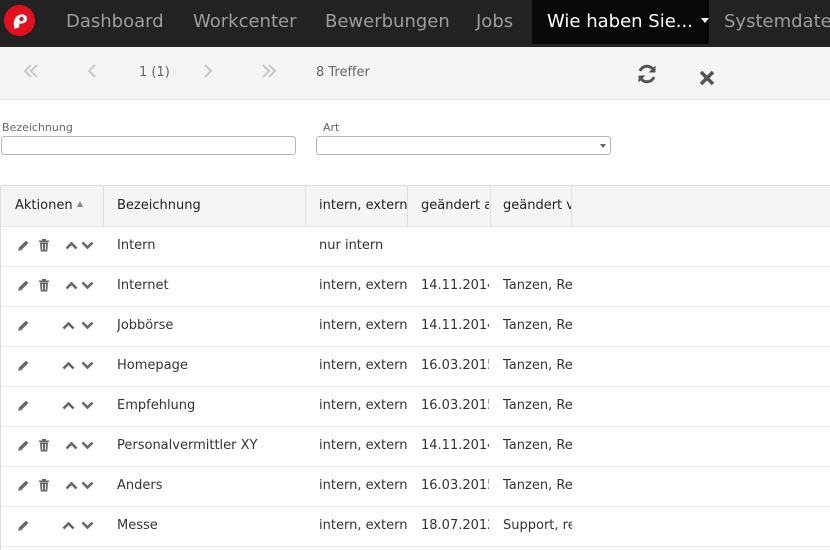 The image size is (830, 550). I want to click on cell-geaendert-am: 18.07.2012, so click(455, 525).